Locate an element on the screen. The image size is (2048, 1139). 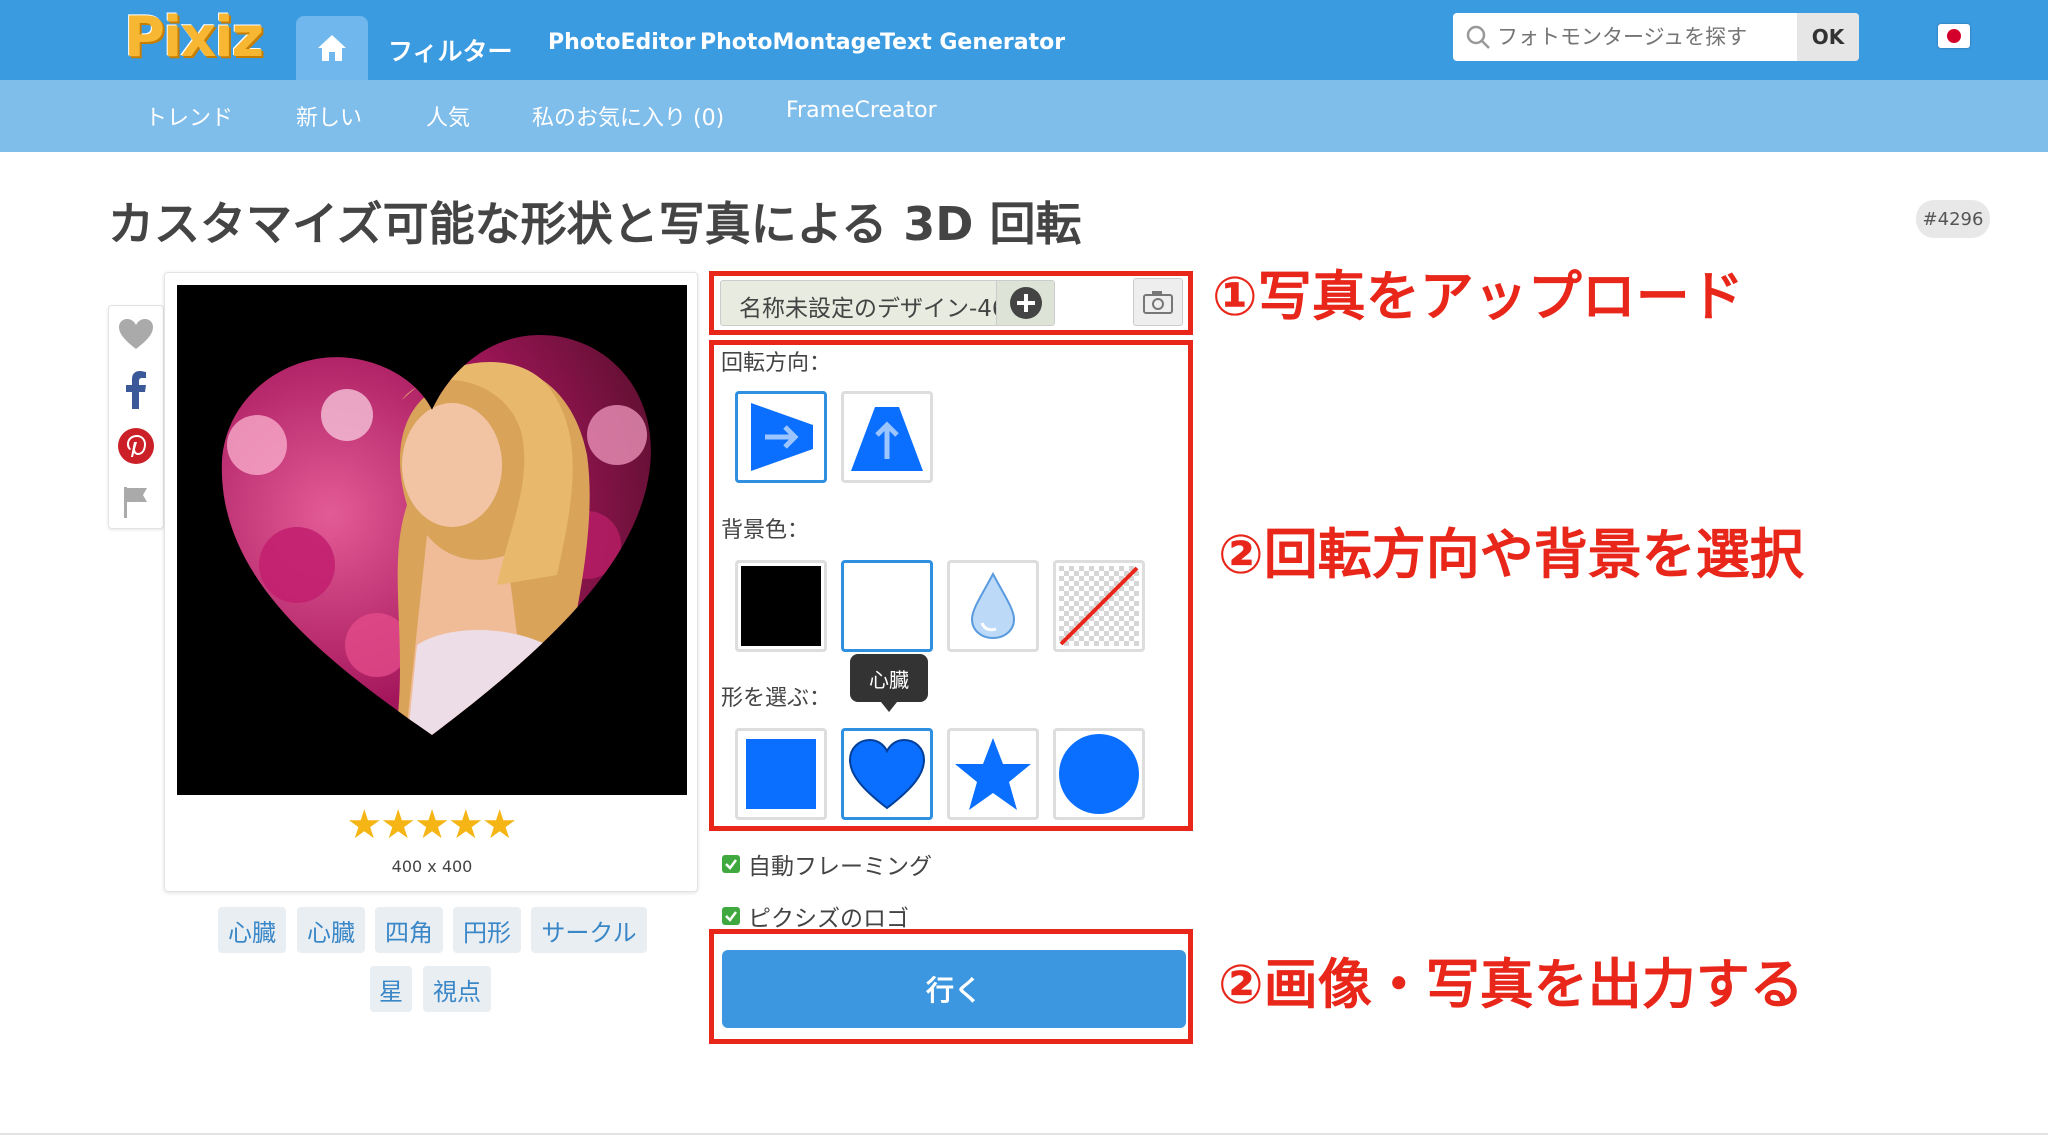
tag-square: 四角 is located at coordinates (409, 930).